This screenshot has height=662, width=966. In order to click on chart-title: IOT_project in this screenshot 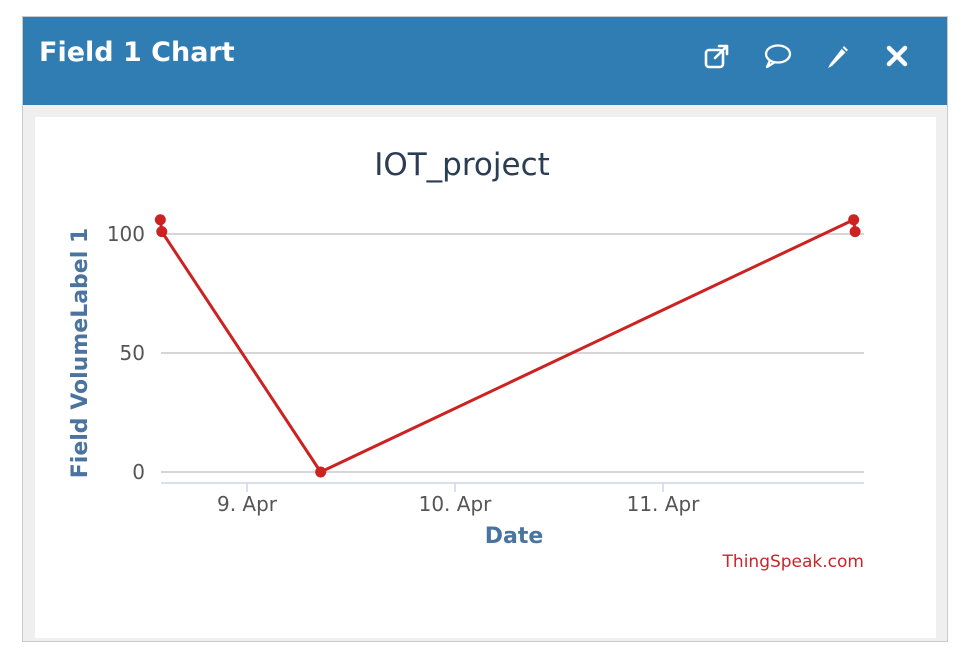, I will do `click(462, 165)`.